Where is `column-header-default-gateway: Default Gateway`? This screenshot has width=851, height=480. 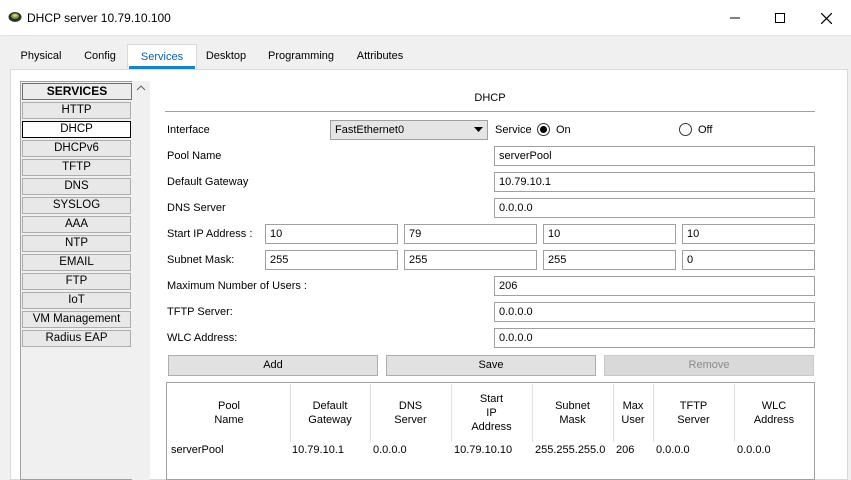 column-header-default-gateway: Default Gateway is located at coordinates (330, 413).